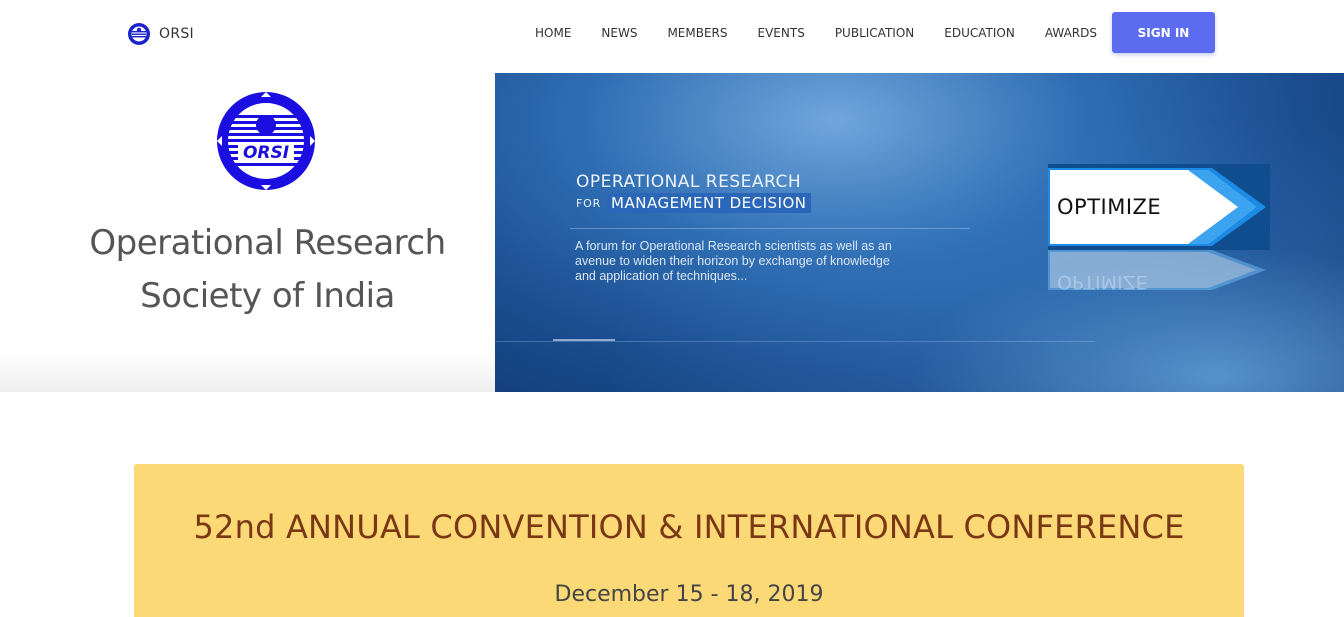  Describe the element at coordinates (267, 270) in the screenshot. I see `organization-title: Operational Research Society of India` at that location.